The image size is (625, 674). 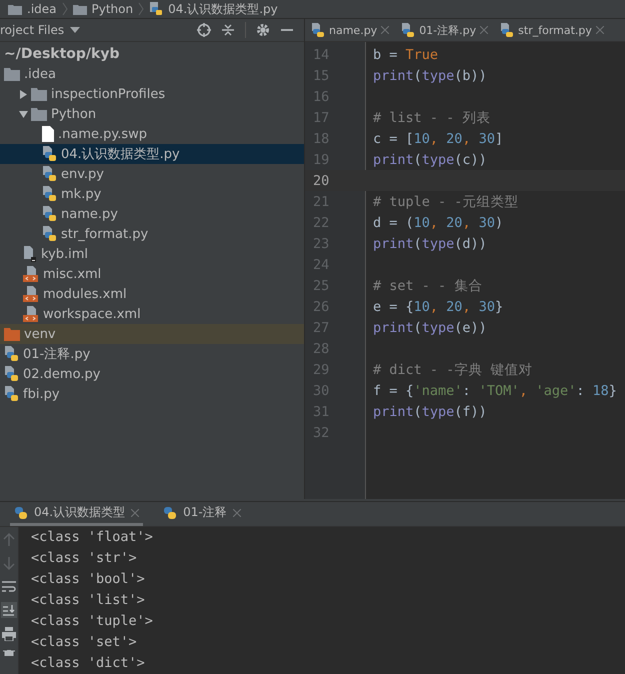 What do you see at coordinates (103, 134) in the screenshot?
I see `tree-item: .name.py.swp` at bounding box center [103, 134].